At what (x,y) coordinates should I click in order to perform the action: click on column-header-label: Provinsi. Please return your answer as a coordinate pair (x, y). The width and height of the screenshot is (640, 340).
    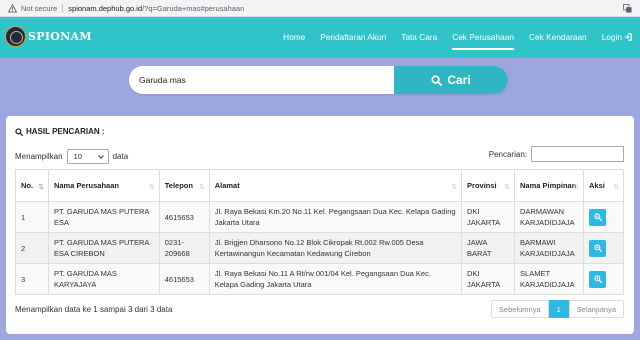
    Looking at the image, I should click on (482, 185).